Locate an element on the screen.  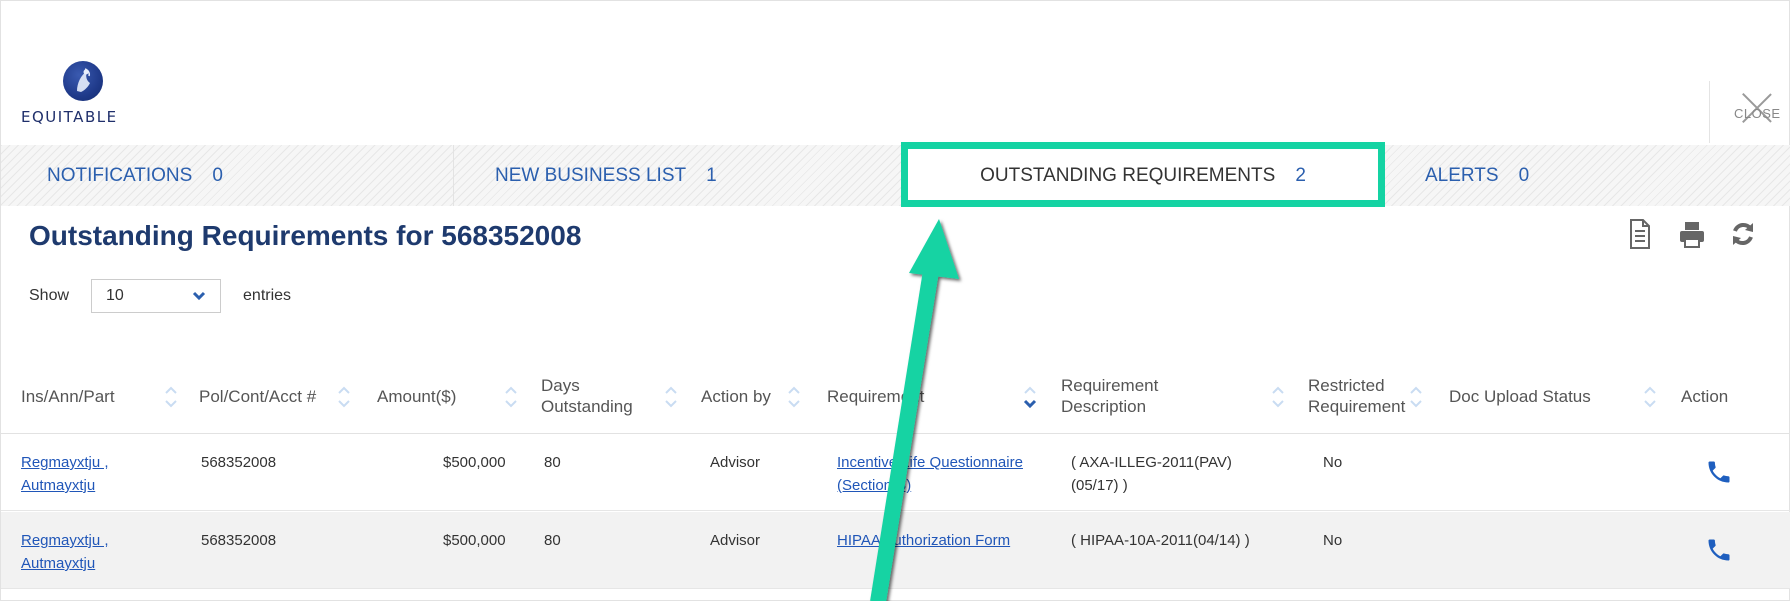
description-line2: (05/17) ) is located at coordinates (1099, 485).